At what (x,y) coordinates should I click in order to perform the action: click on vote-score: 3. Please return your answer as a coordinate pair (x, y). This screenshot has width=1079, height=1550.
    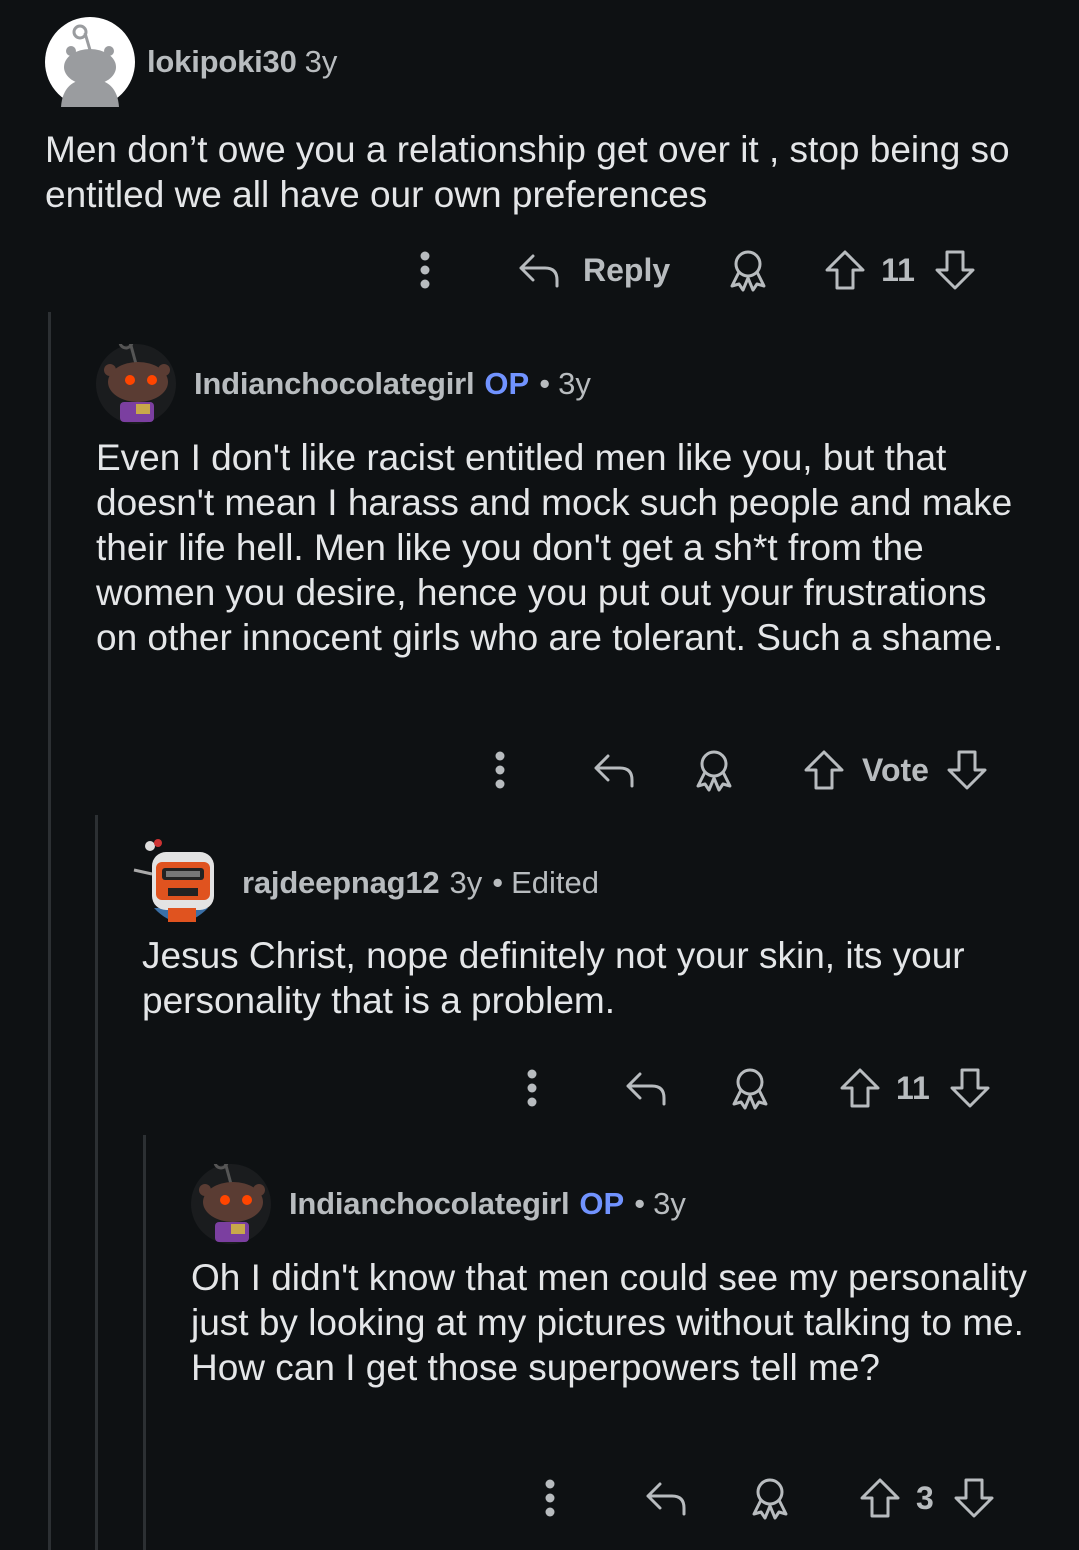
    Looking at the image, I should click on (925, 1497).